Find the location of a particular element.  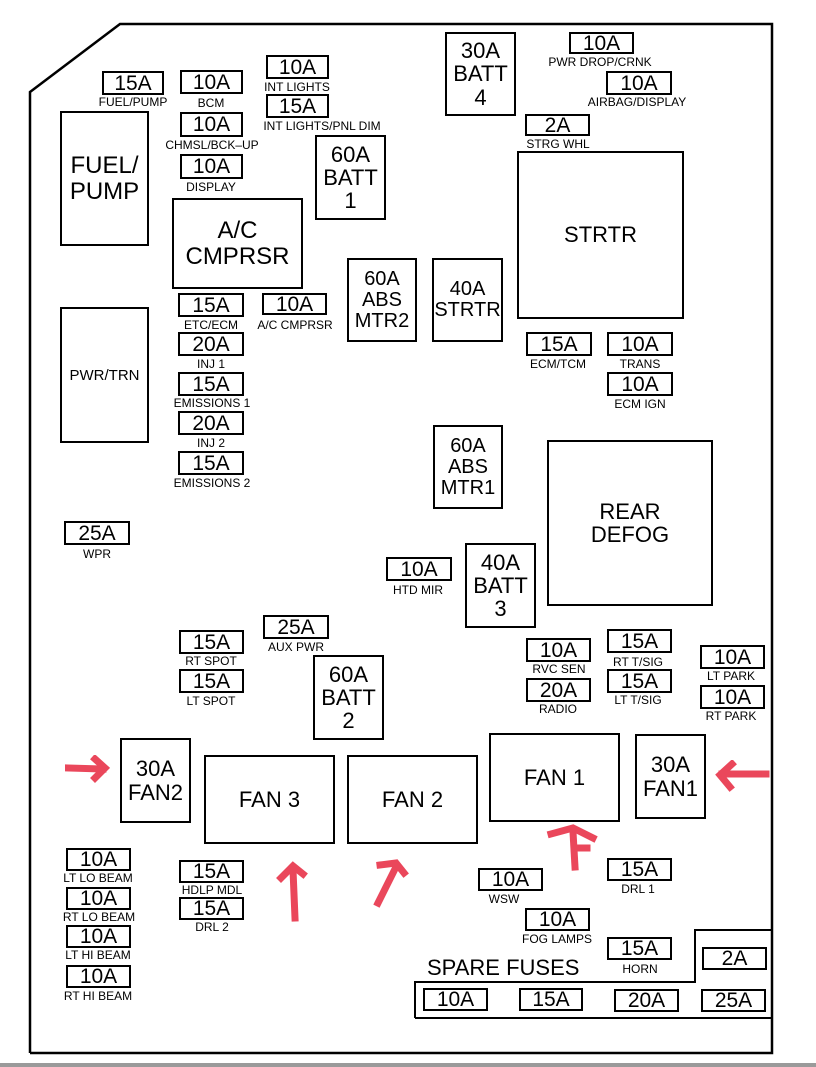

fuse-horn: 15A is located at coordinates (639, 948).